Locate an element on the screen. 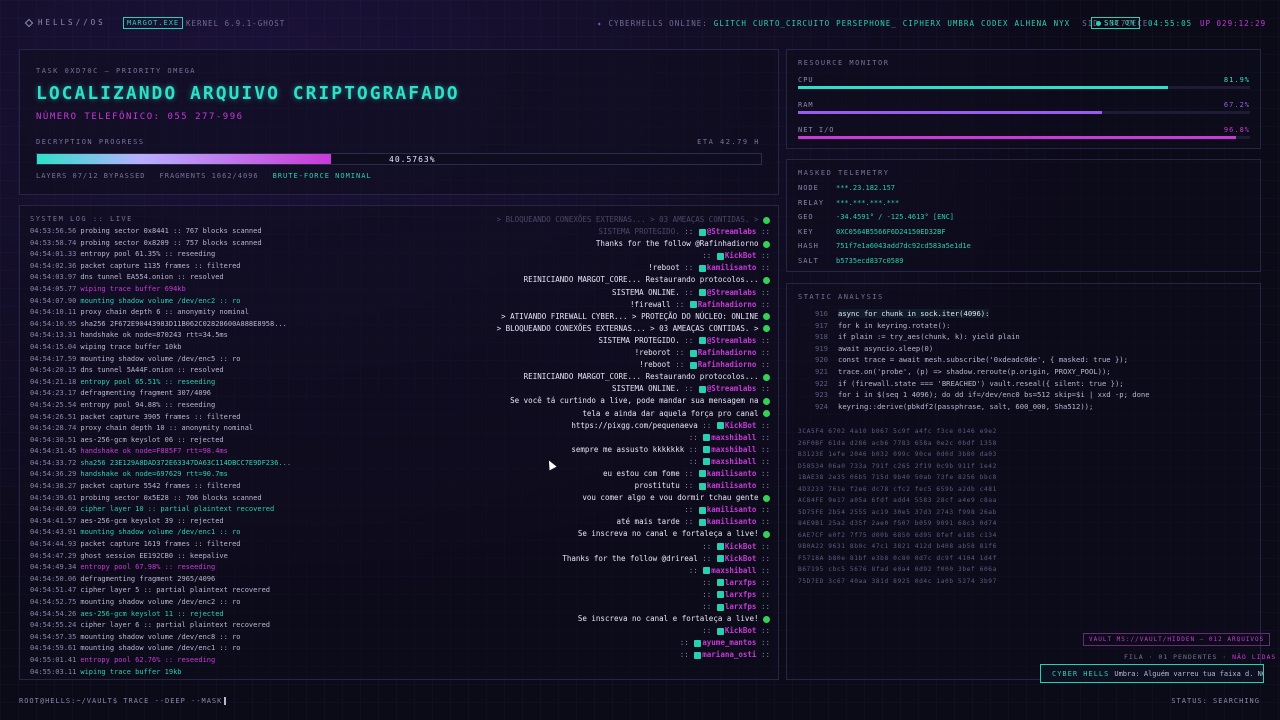 The image size is (1280, 720). online-user: CURTO_CIRCUITO is located at coordinates (791, 23).